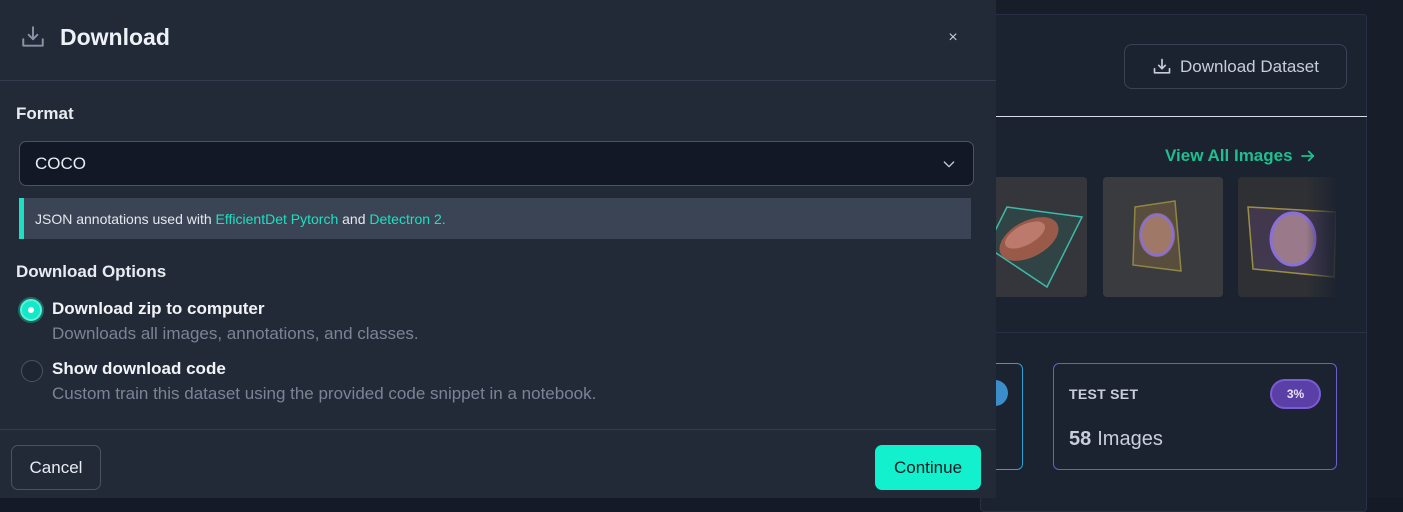 Image resolution: width=1403 pixels, height=512 pixels. What do you see at coordinates (125, 218) in the screenshot?
I see `note-prefix: JSON annotations used with` at bounding box center [125, 218].